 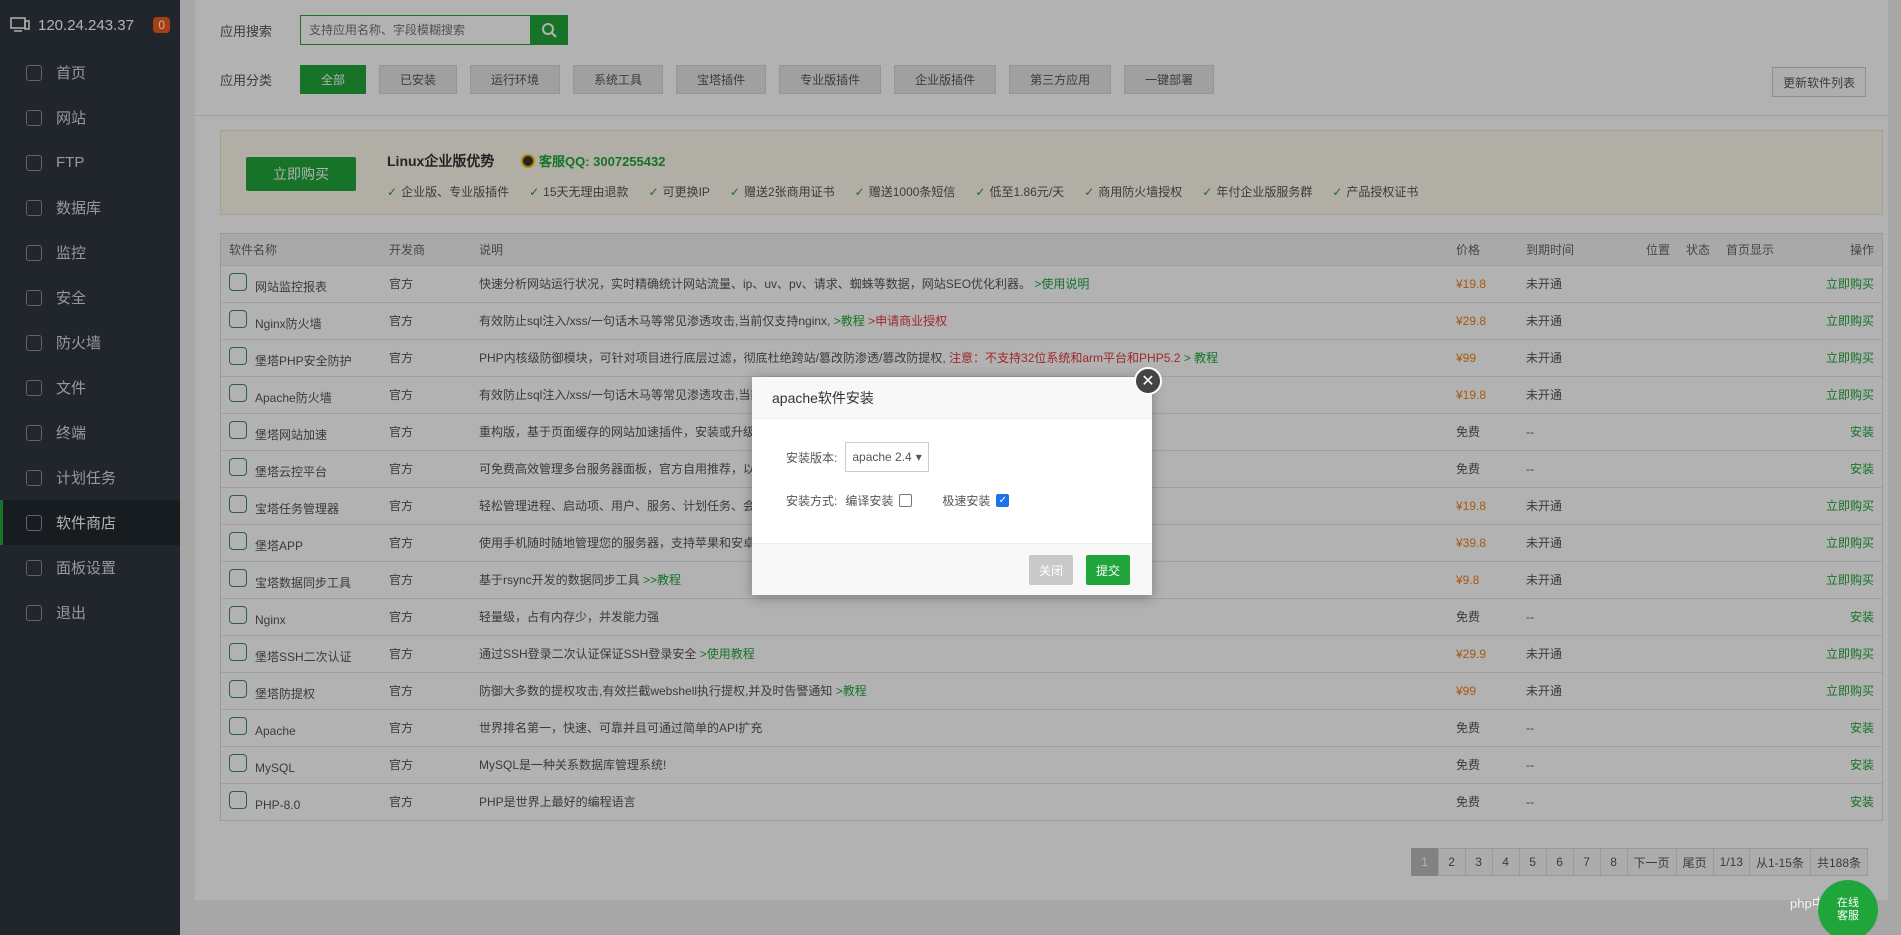 What do you see at coordinates (1003, 500) in the screenshot?
I see `fast-install-checkbox: ✓` at bounding box center [1003, 500].